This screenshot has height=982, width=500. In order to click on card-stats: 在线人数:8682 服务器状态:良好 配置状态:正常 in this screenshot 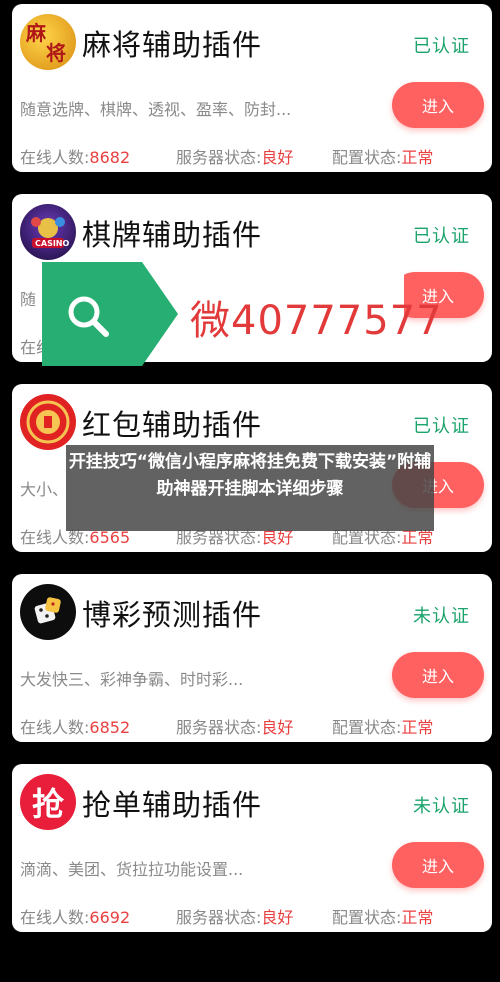, I will do `click(252, 156)`.